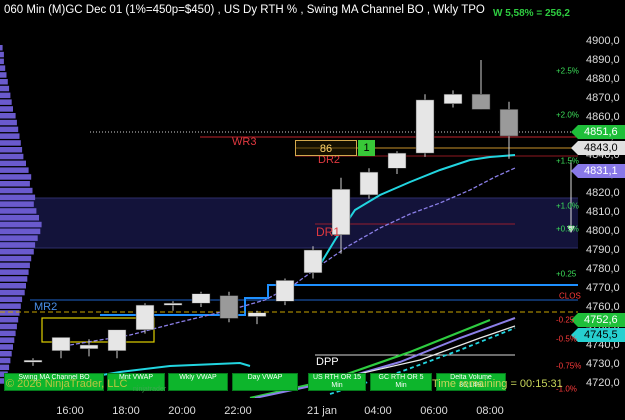 The width and height of the screenshot is (625, 420). Describe the element at coordinates (598, 320) in the screenshot. I see `price-tag: 4752,6` at that location.